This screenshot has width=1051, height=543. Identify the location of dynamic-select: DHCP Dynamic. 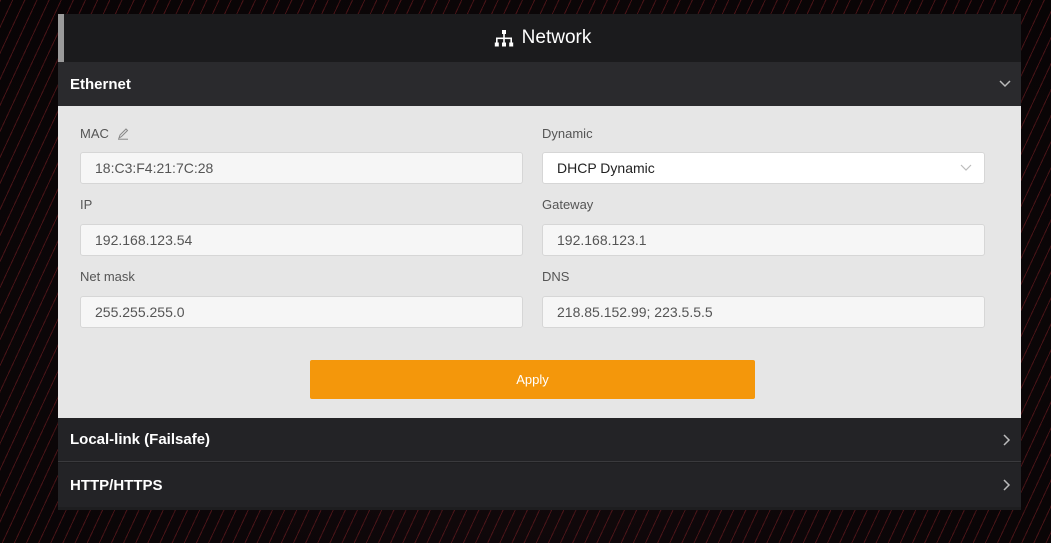
(763, 168).